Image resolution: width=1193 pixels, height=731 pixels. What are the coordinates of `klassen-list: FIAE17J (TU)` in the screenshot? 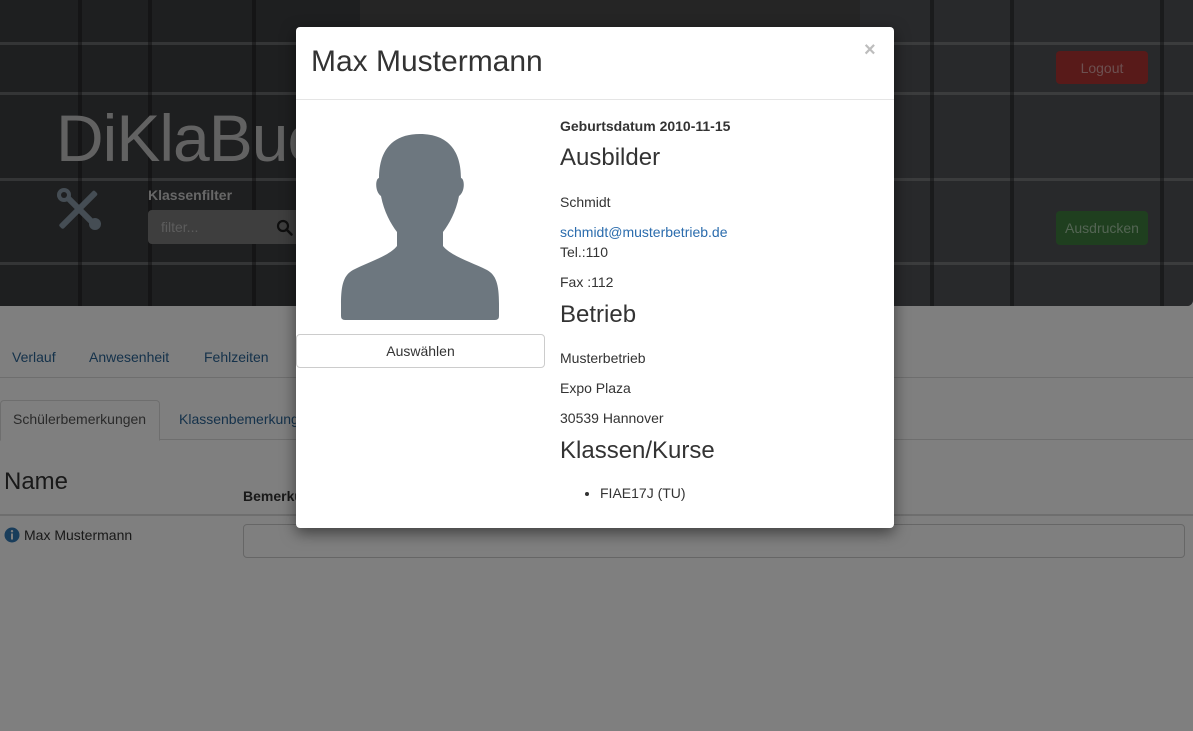 It's located at (643, 493).